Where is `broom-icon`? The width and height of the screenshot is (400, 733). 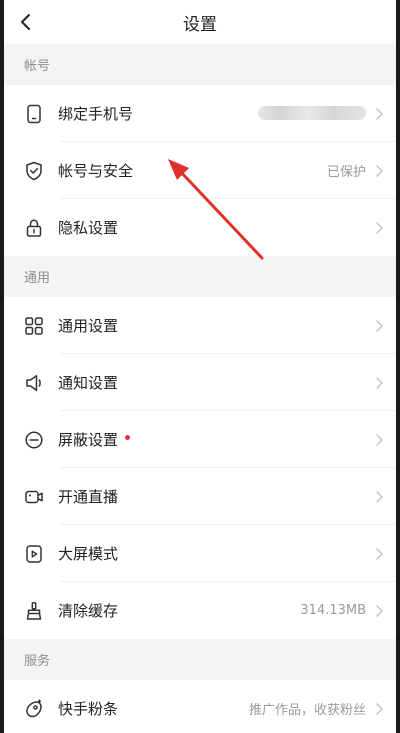 broom-icon is located at coordinates (34, 611).